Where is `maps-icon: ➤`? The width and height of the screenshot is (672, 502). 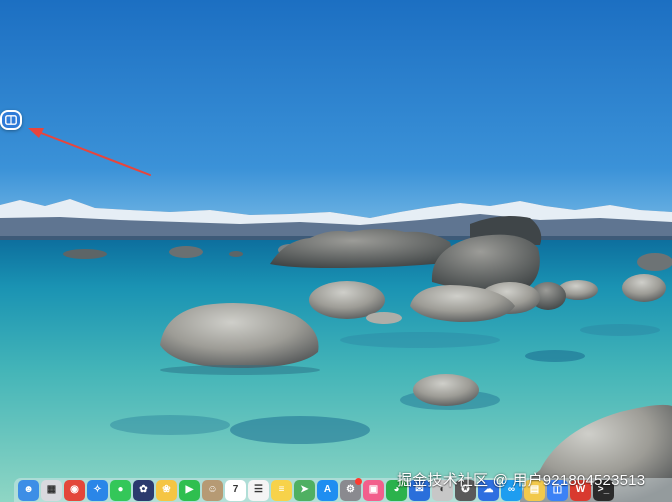 maps-icon: ➤ is located at coordinates (304, 490).